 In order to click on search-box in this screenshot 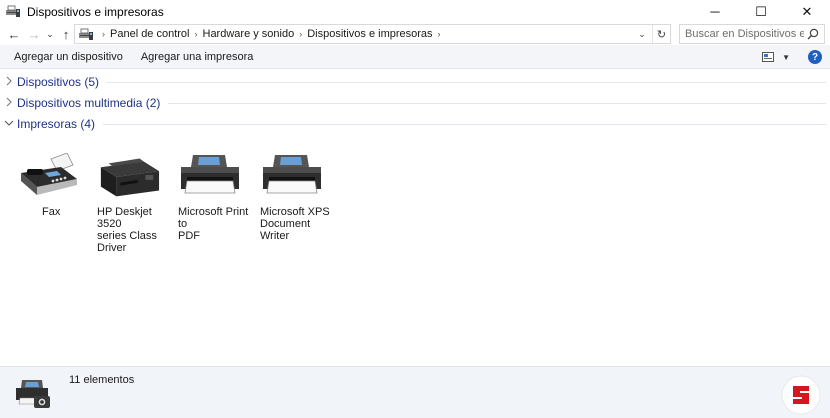, I will do `click(752, 34)`.